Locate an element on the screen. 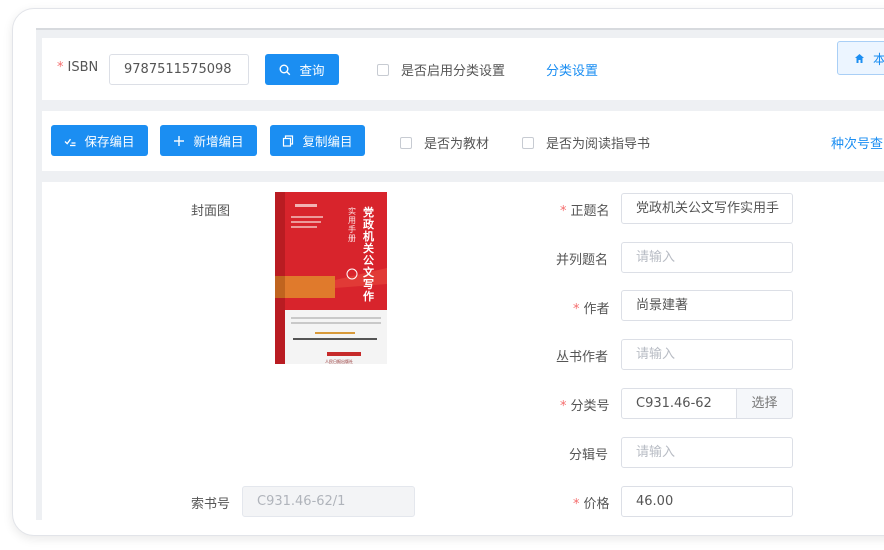  enable-classification-checkbox: 是否启用分类设置 is located at coordinates (441, 69).